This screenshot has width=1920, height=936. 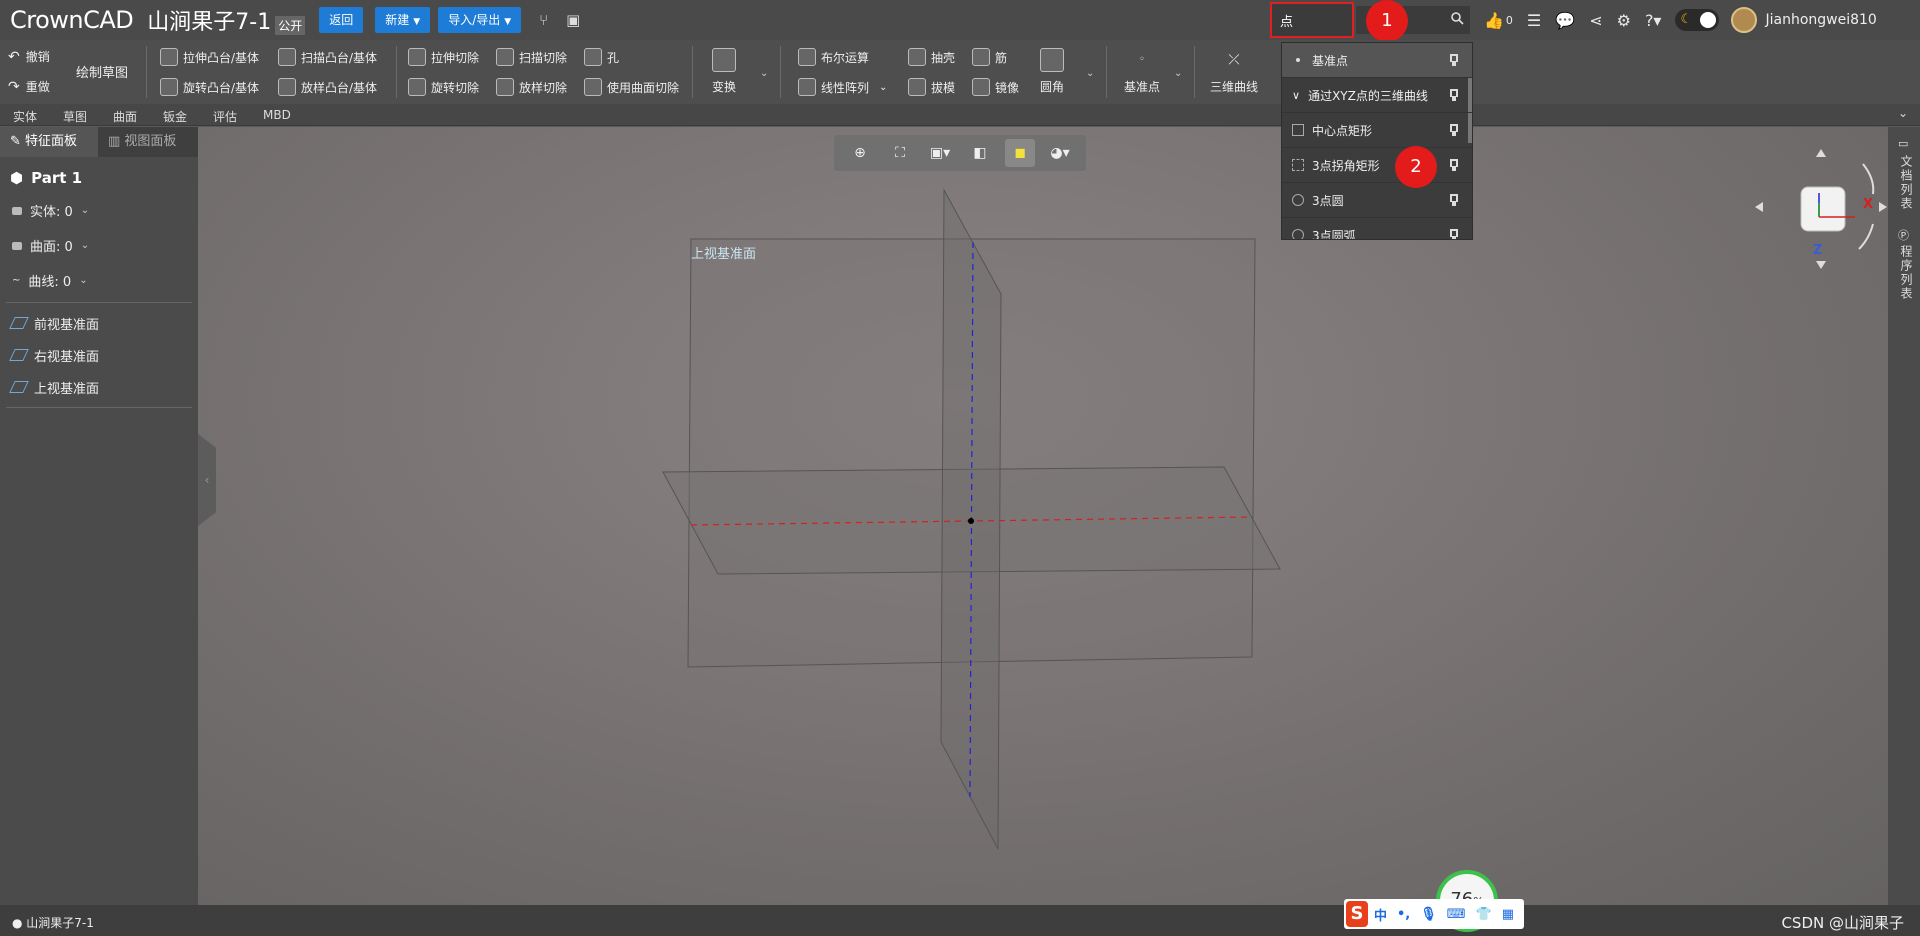 What do you see at coordinates (207, 480) in the screenshot?
I see `collapse-panel-handle: ‹` at bounding box center [207, 480].